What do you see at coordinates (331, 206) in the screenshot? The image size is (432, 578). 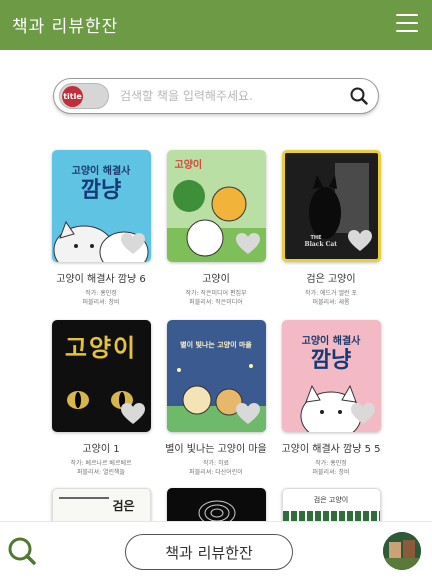 I see `book-cover: THE Black Cat` at bounding box center [331, 206].